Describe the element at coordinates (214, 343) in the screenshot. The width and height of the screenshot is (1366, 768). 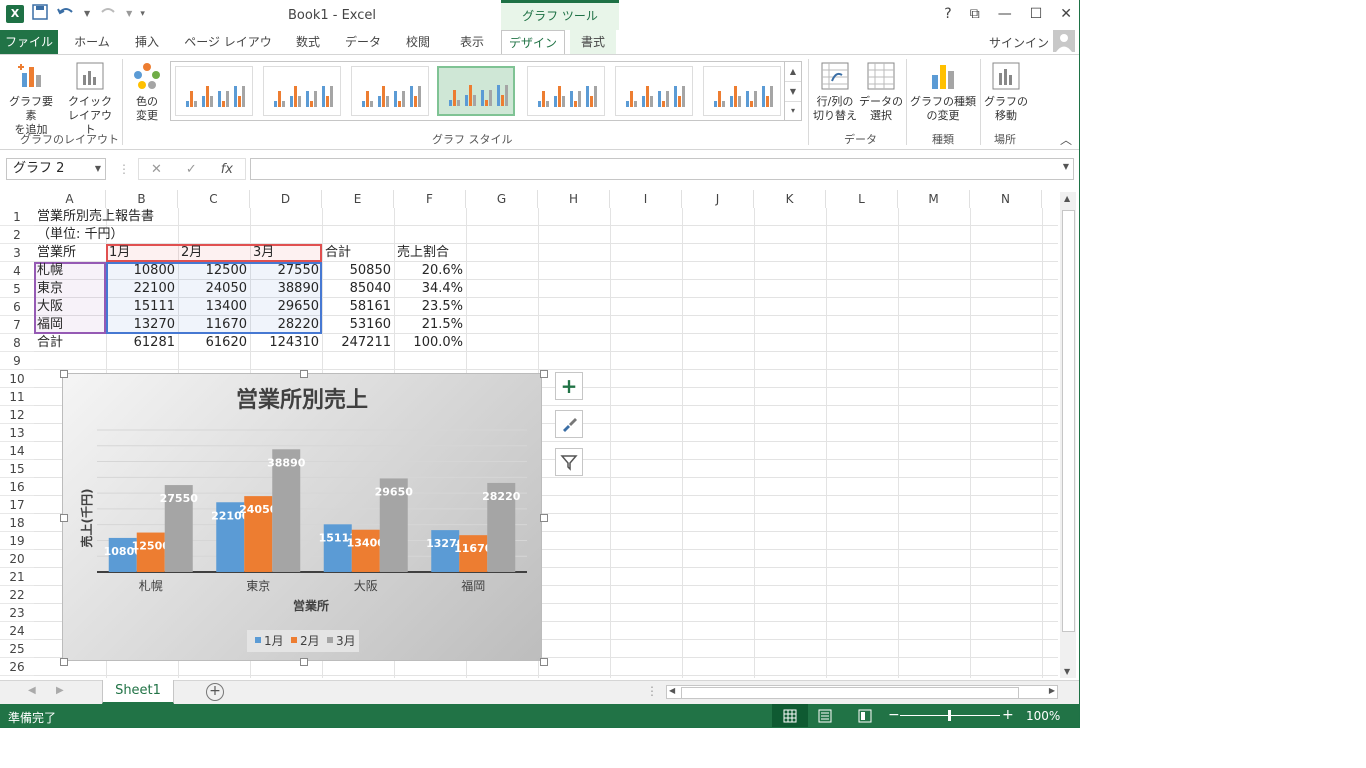
I see `data-cell: 61620` at that location.